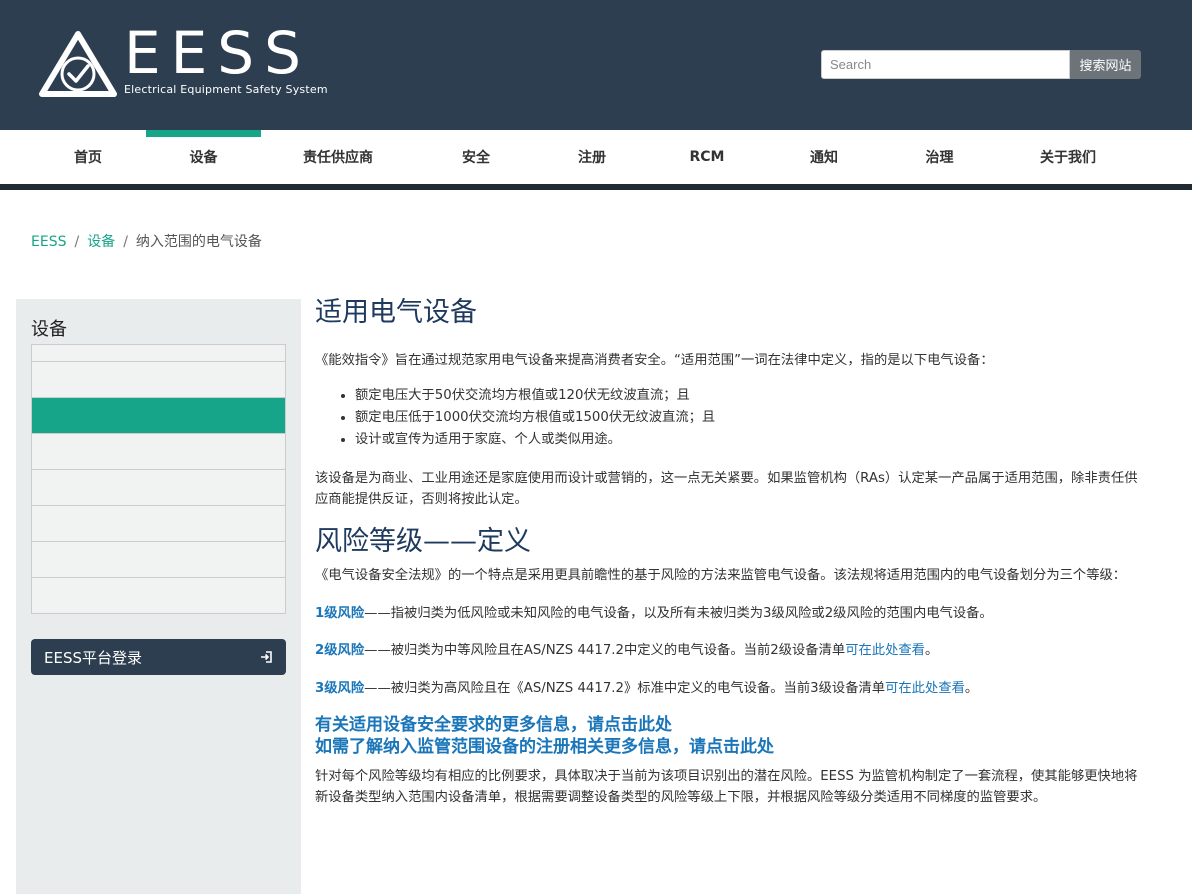 The height and width of the screenshot is (894, 1192). What do you see at coordinates (939, 157) in the screenshot?
I see `nav-item-governance: 治理` at bounding box center [939, 157].